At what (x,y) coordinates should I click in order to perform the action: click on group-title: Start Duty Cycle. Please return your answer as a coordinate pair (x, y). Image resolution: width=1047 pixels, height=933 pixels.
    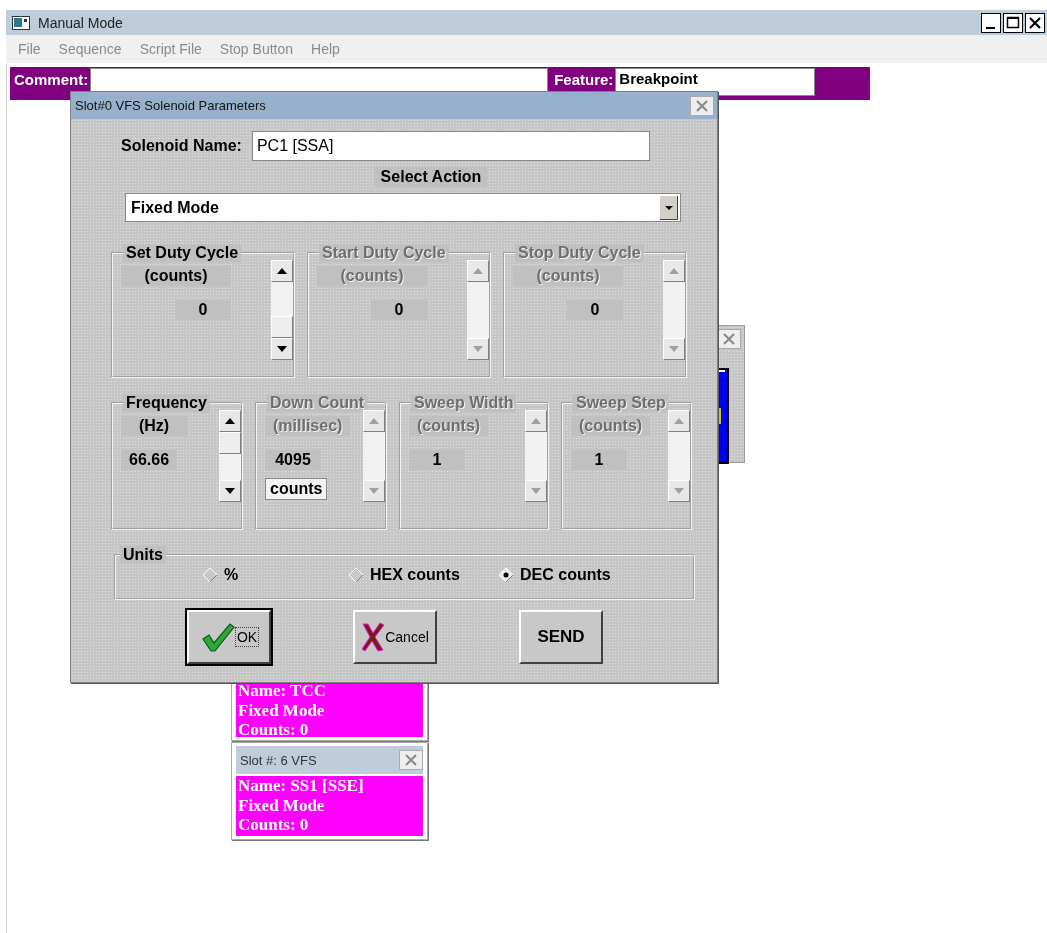
    Looking at the image, I should click on (384, 253).